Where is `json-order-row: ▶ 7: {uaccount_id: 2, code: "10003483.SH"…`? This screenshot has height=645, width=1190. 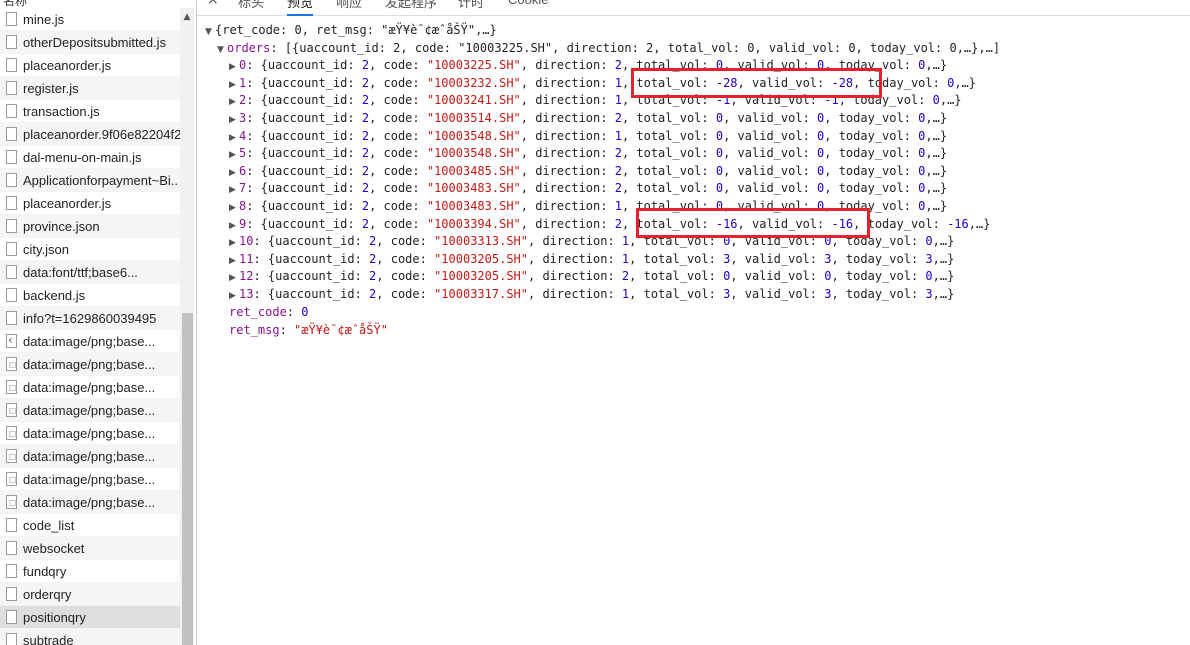 json-order-row: ▶ 7: {uaccount_id: 2, code: "10003483.SH"… is located at coordinates (588, 188).